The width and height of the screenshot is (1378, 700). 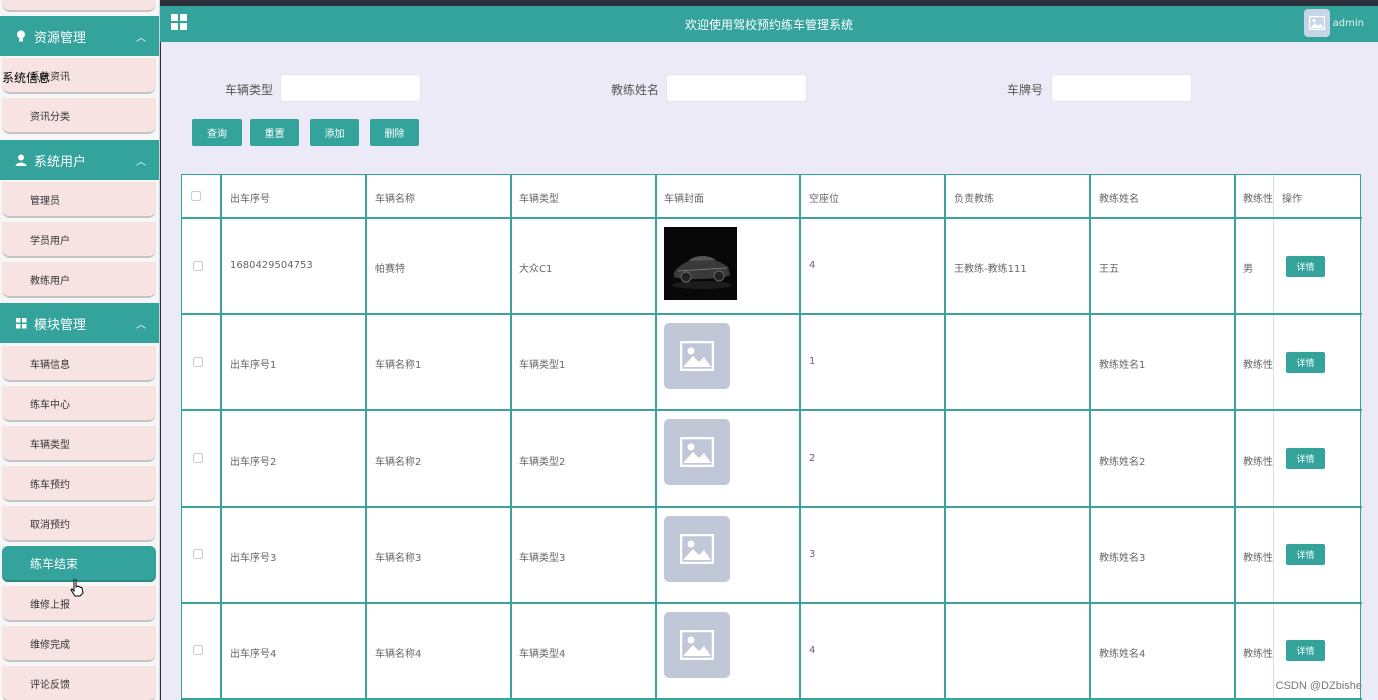 What do you see at coordinates (79, 116) in the screenshot?
I see `sidebar-item-news-category: 资讯分类` at bounding box center [79, 116].